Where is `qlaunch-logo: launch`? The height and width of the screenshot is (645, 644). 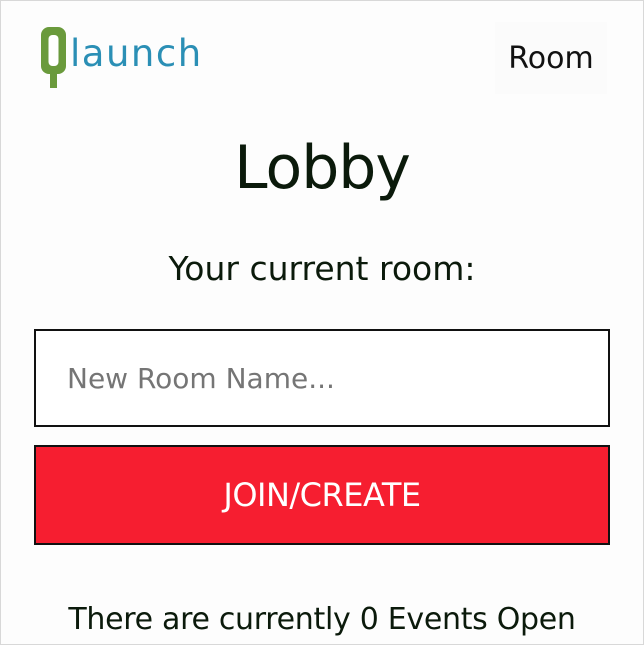
qlaunch-logo: launch is located at coordinates (121, 59).